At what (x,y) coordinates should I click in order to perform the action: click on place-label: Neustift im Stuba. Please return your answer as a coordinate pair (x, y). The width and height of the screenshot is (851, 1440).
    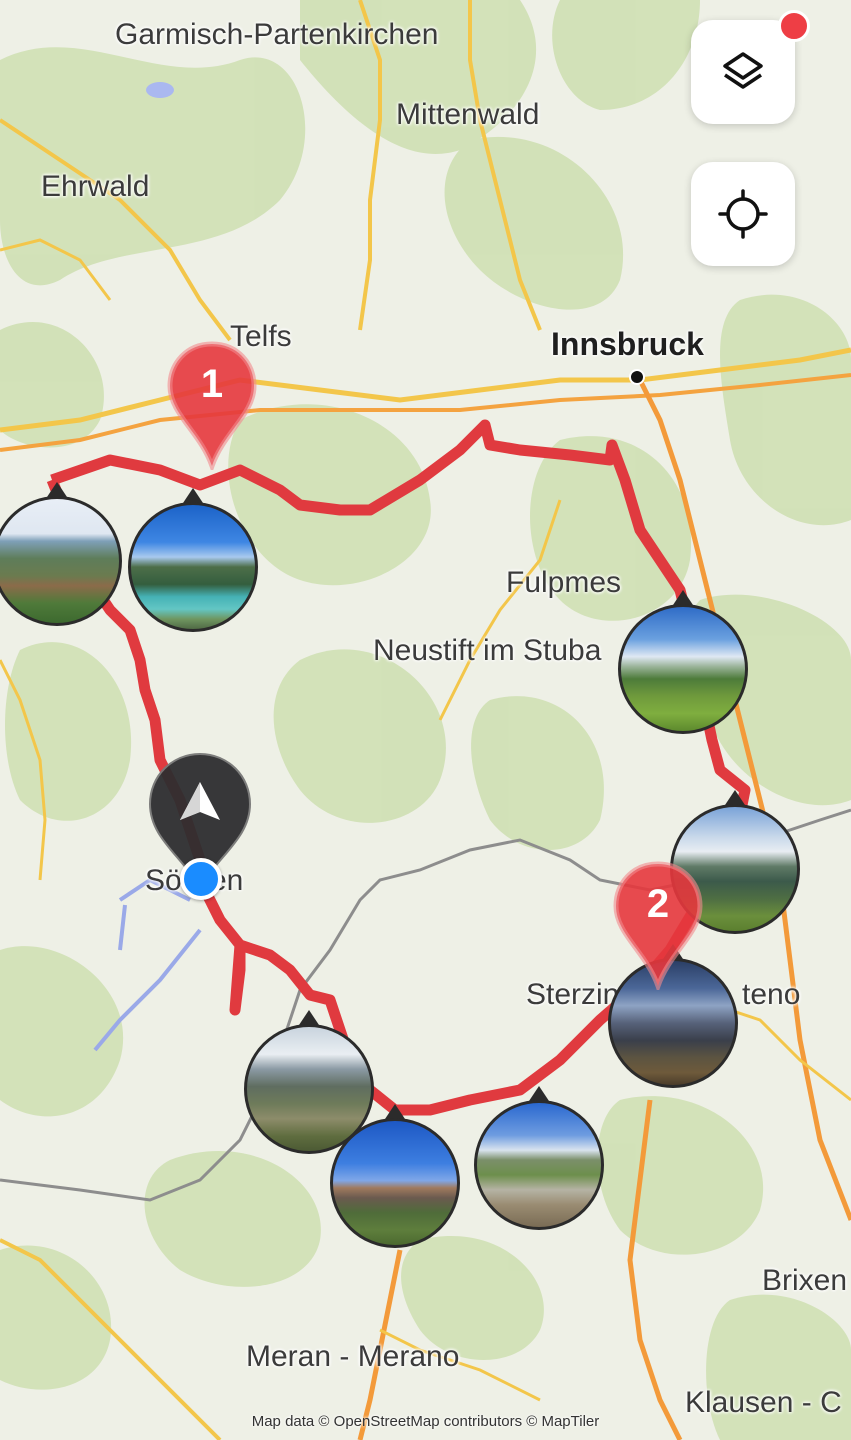
    Looking at the image, I should click on (487, 650).